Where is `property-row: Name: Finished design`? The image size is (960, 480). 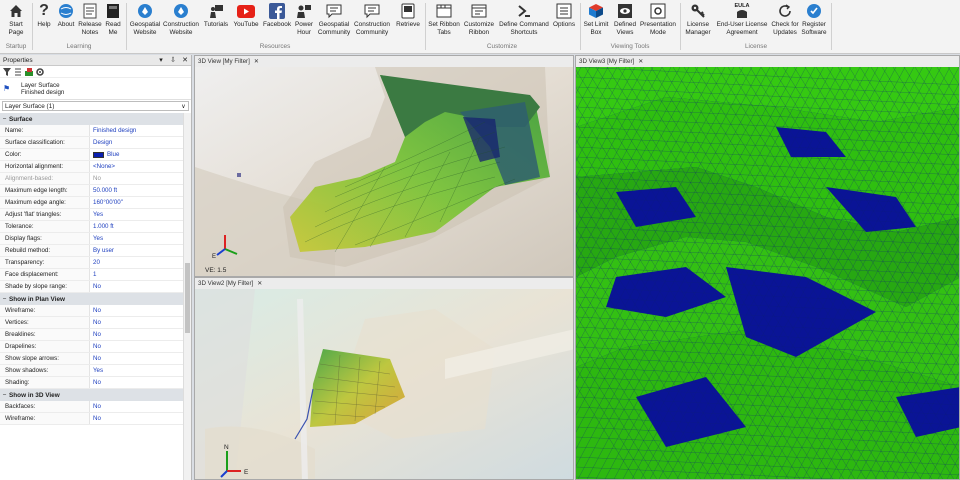 property-row: Name: Finished design is located at coordinates (91, 131).